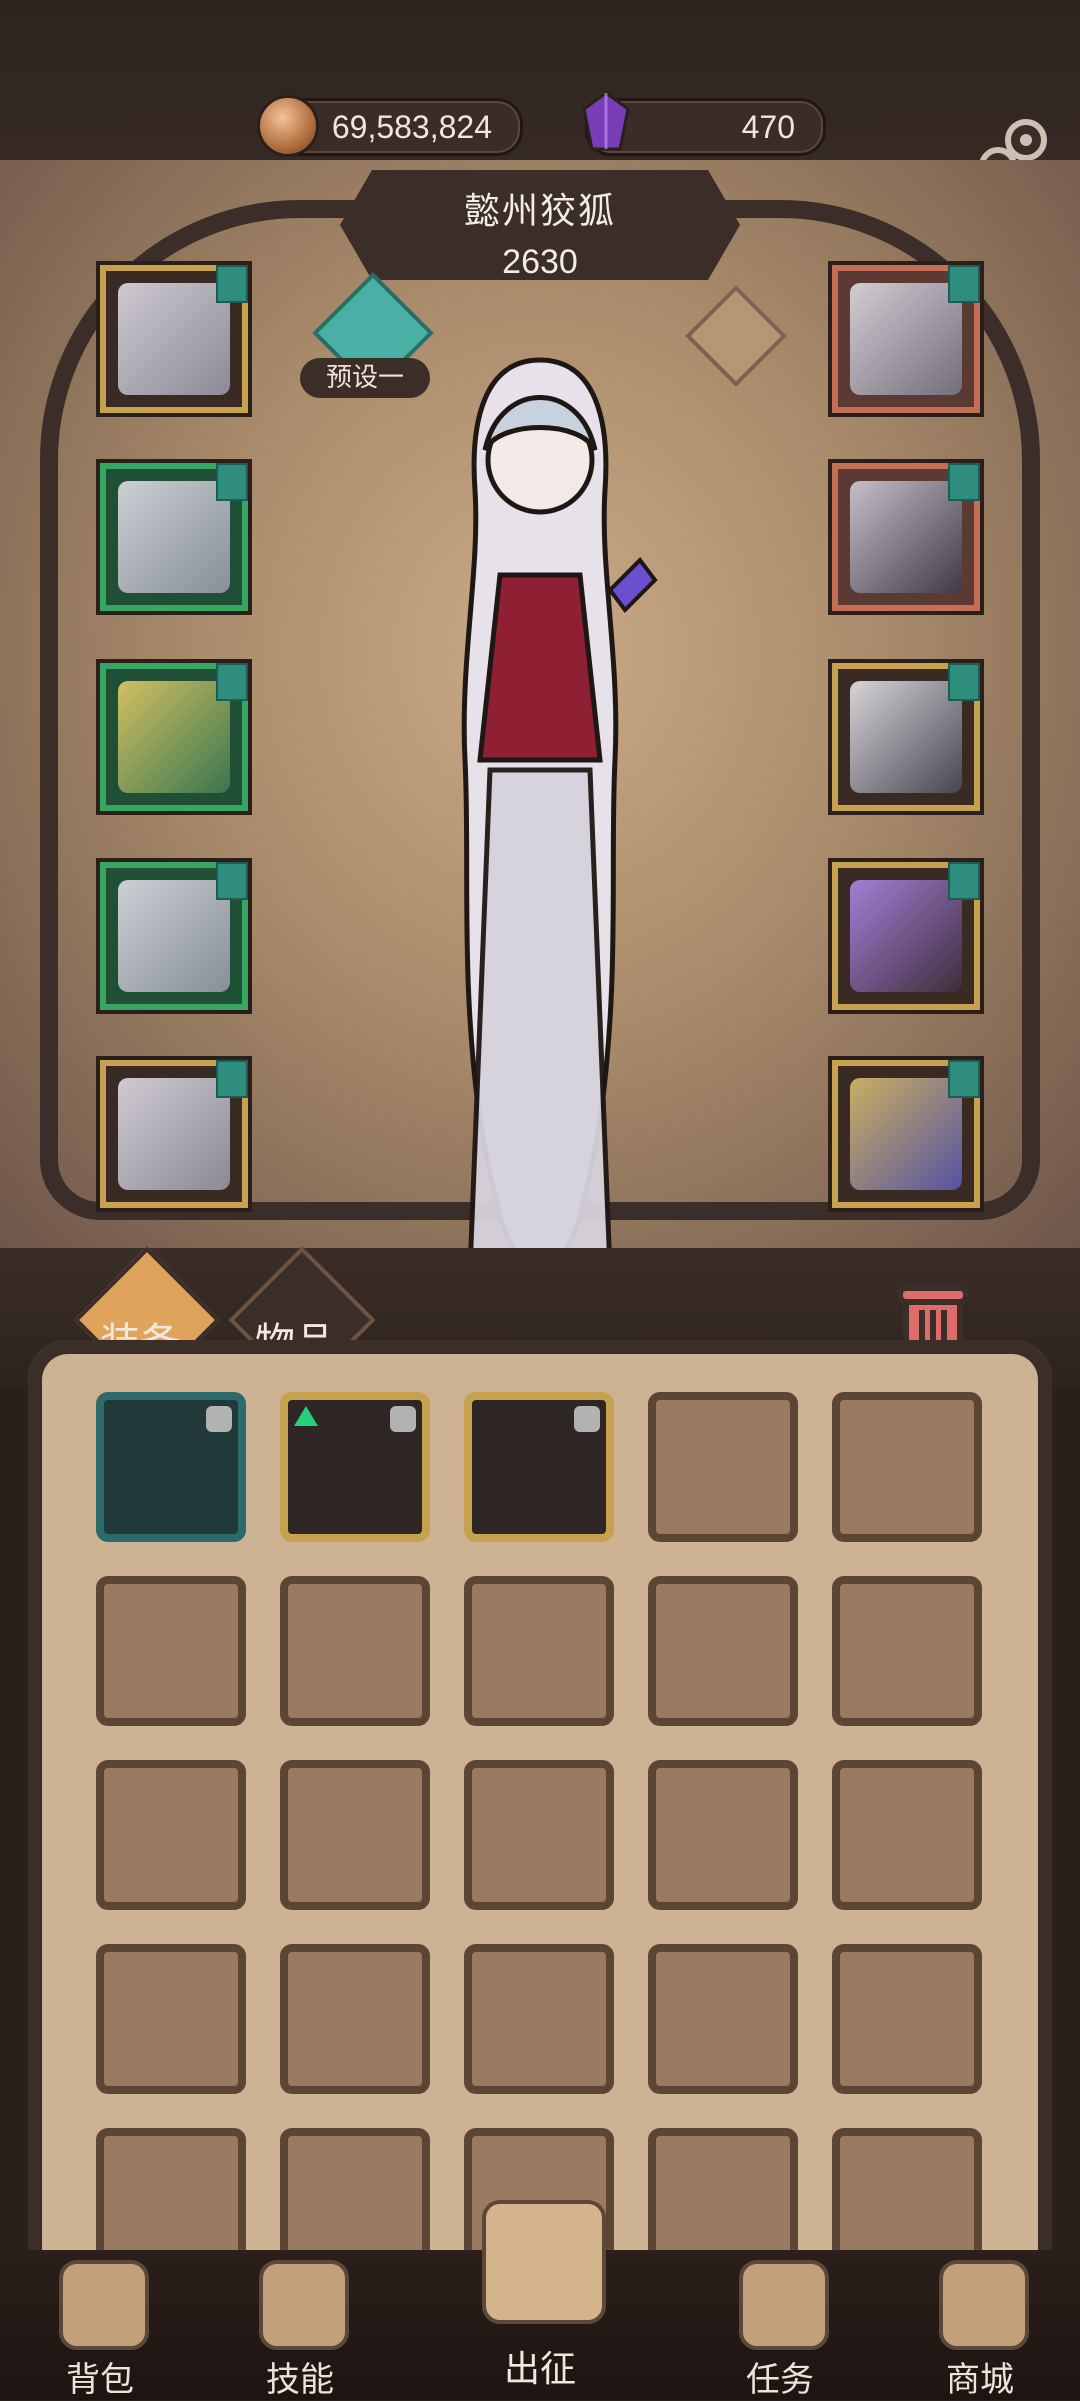  I want to click on shop-crest-icon, so click(984, 2305).